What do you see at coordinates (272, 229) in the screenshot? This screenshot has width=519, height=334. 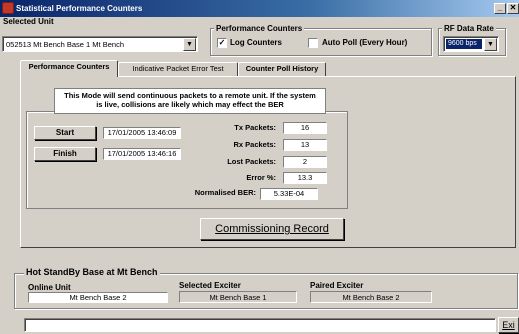 I see `commissioning-record-button: Commissioning Record` at bounding box center [272, 229].